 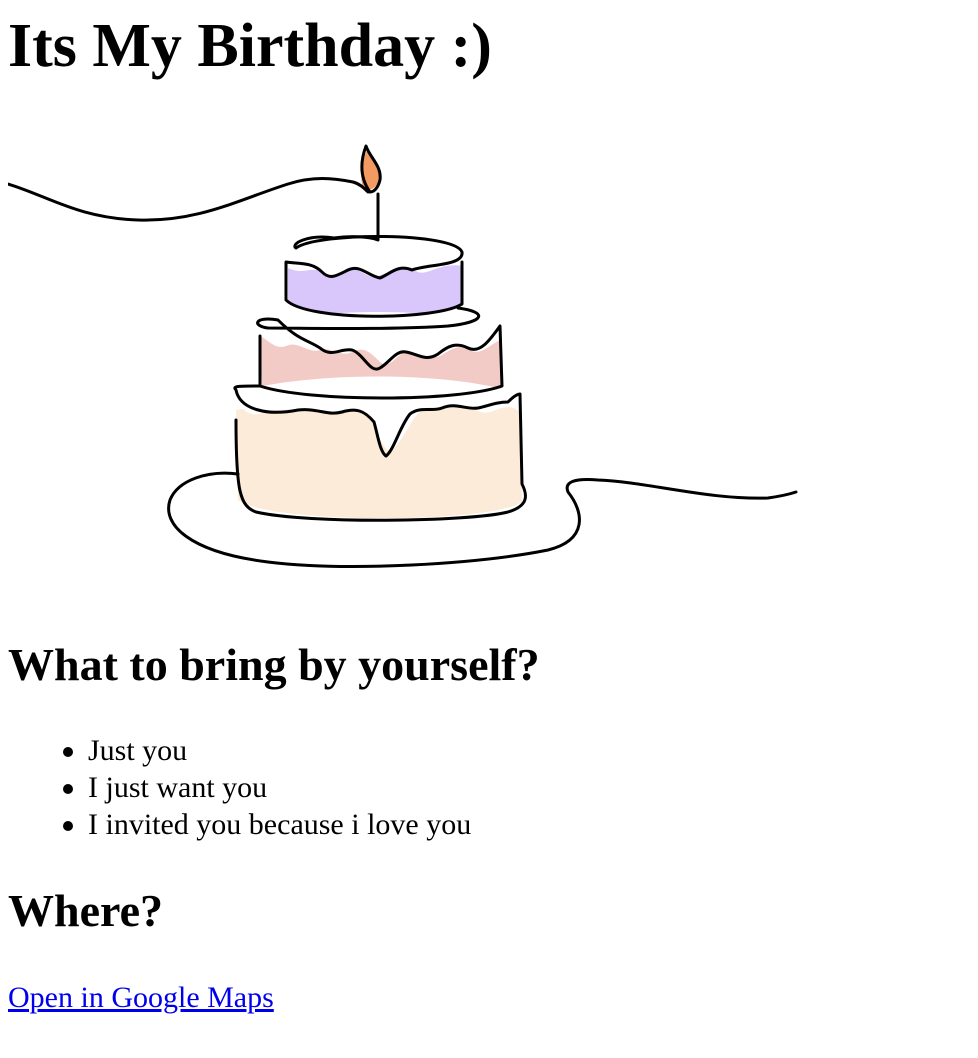 I want to click on left-ribbon-line, so click(x=189, y=199).